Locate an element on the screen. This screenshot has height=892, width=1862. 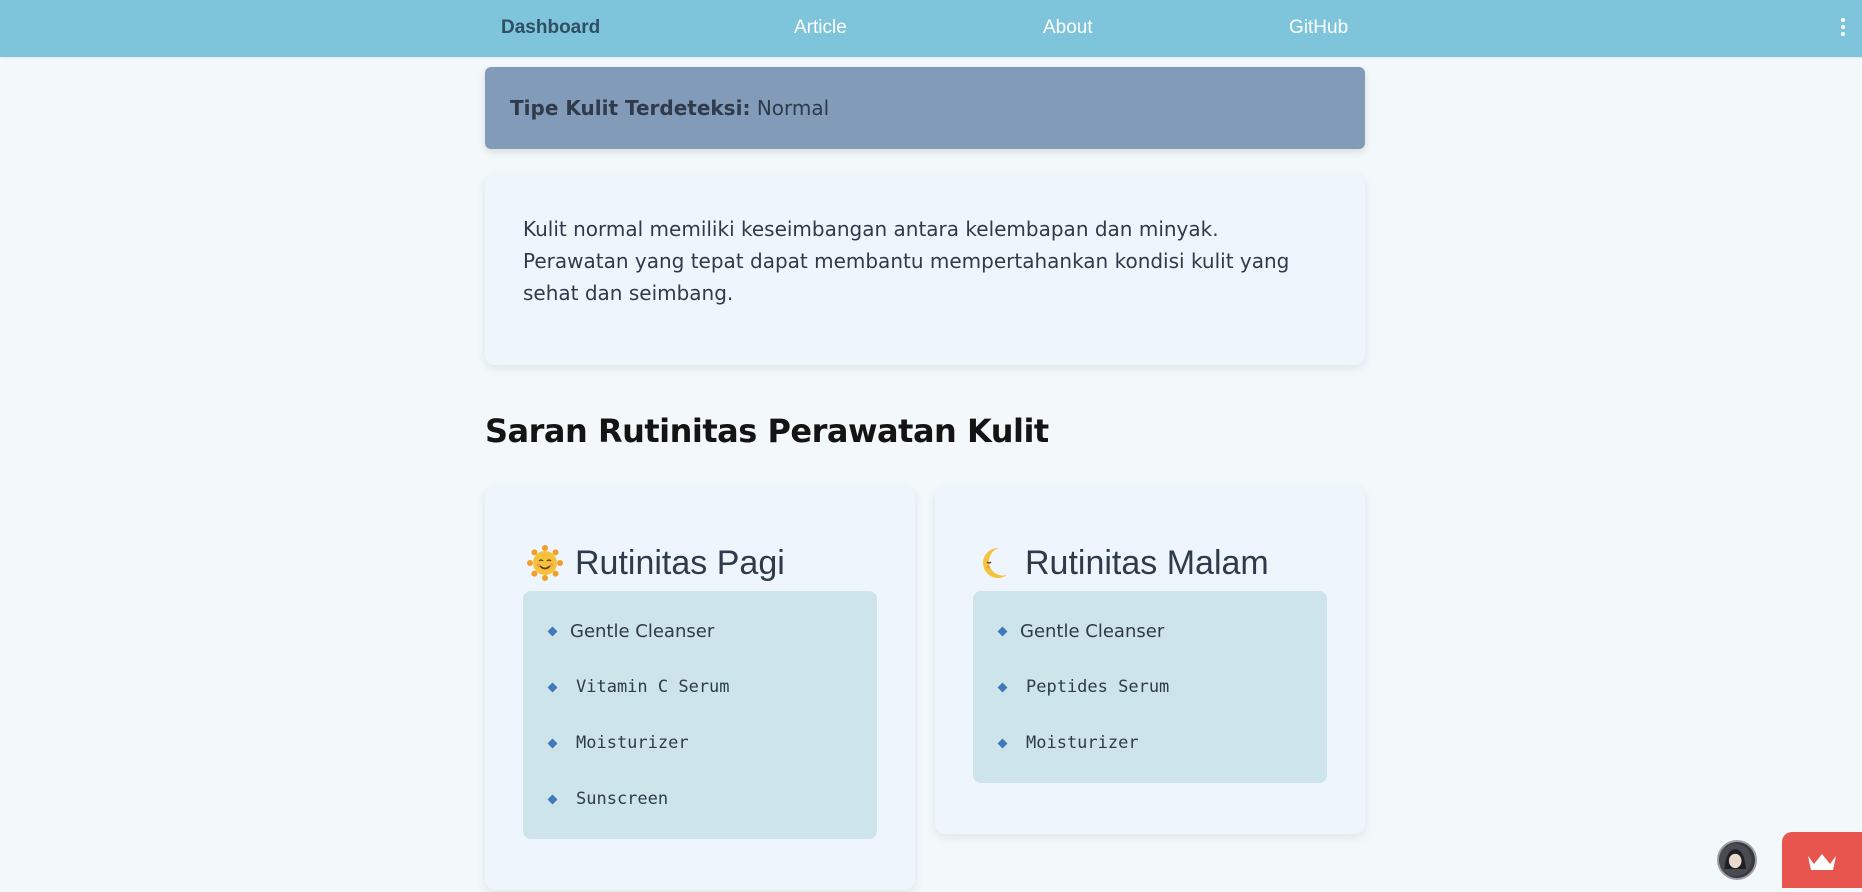
avatar-icon is located at coordinates (1737, 860).